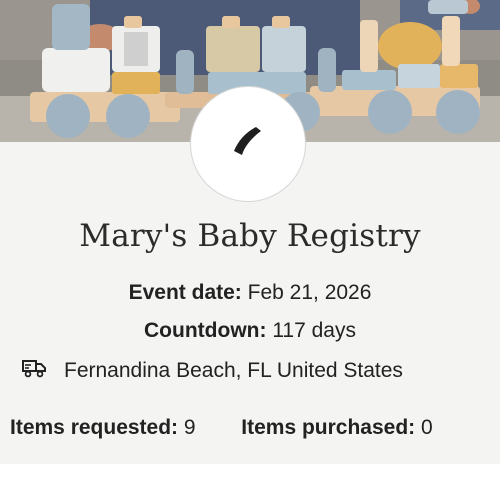  Describe the element at coordinates (427, 427) in the screenshot. I see `items-purchased-value: 0` at that location.